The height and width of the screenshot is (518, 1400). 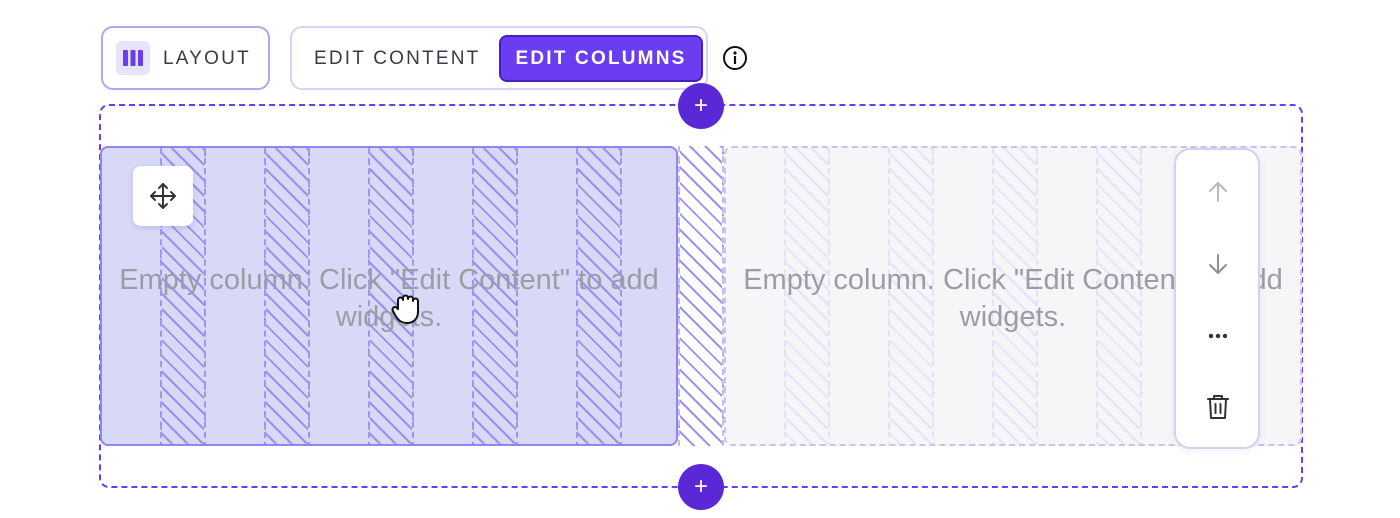 What do you see at coordinates (735, 58) in the screenshot?
I see `info-icon` at bounding box center [735, 58].